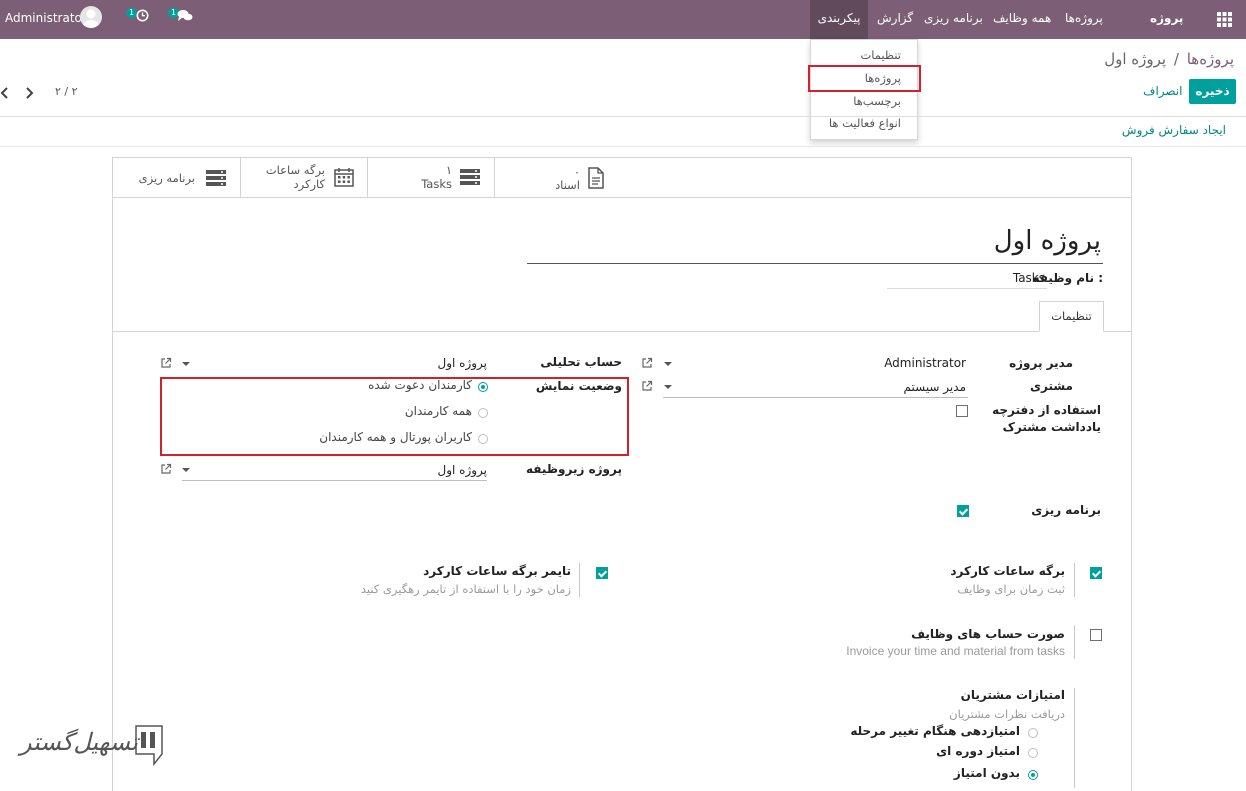 The width and height of the screenshot is (1246, 791). Describe the element at coordinates (29, 93) in the screenshot. I see `pager-next-icon` at that location.